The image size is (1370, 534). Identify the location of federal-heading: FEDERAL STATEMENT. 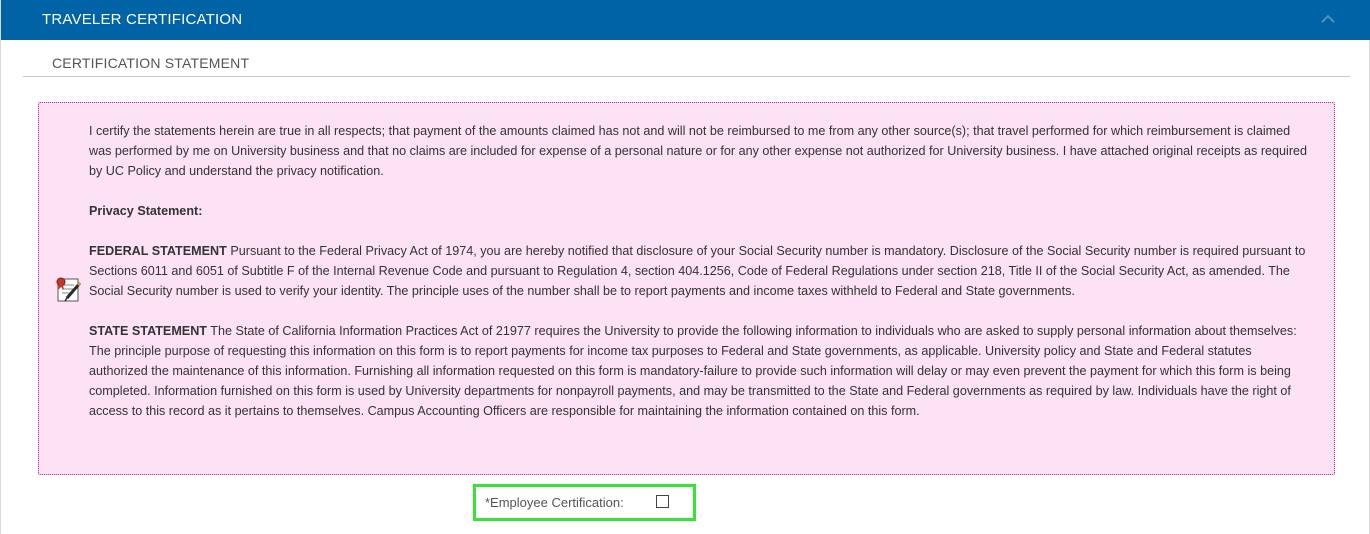
(158, 251).